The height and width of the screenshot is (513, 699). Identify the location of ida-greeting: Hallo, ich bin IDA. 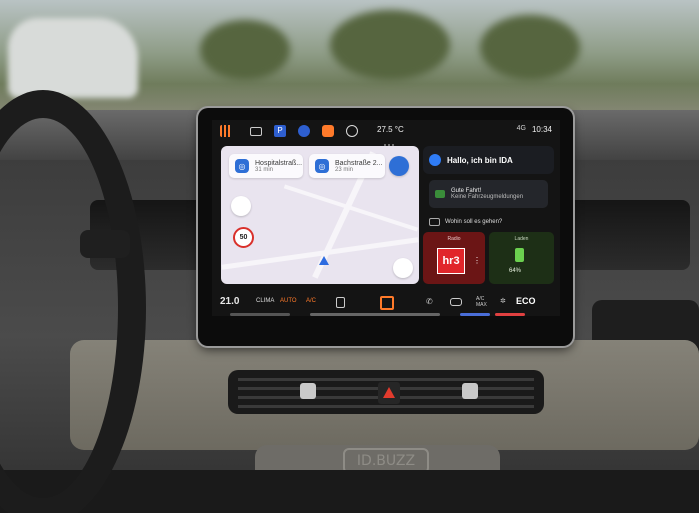
(480, 160).